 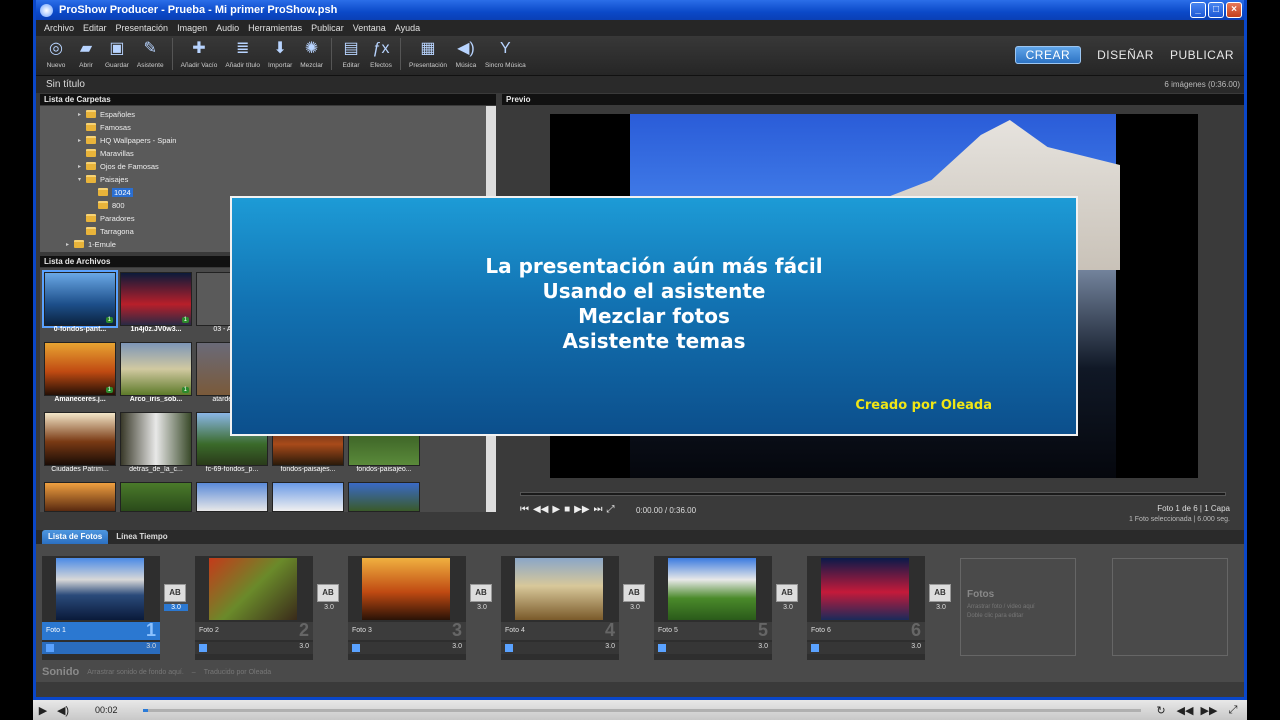 I want to click on proshow-icon, so click(x=46, y=10).